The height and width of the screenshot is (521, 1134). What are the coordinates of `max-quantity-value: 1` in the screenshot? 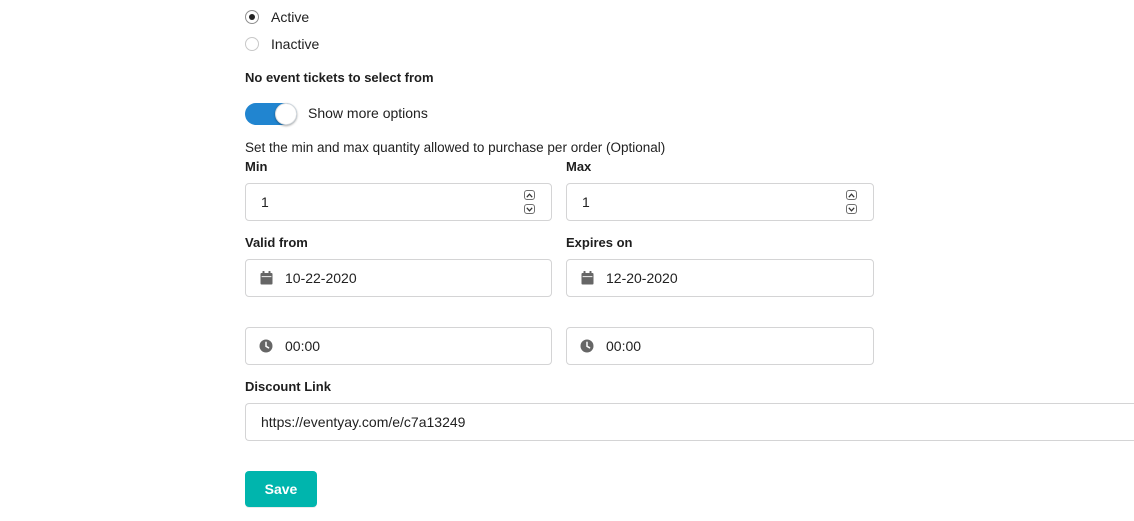 It's located at (586, 202).